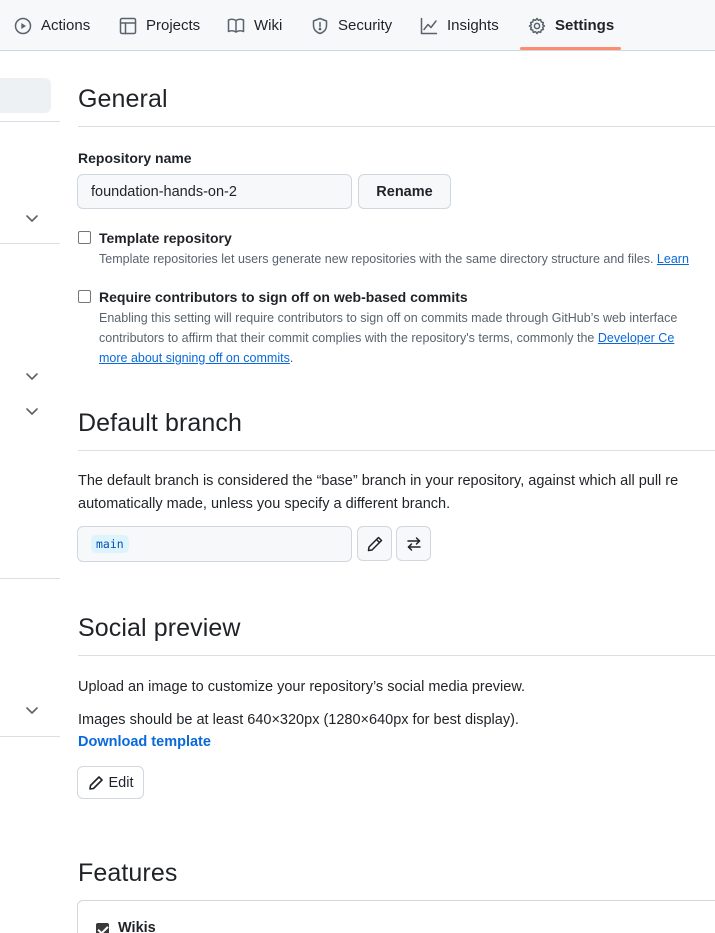  I want to click on wikis-checkbox, so click(102, 928).